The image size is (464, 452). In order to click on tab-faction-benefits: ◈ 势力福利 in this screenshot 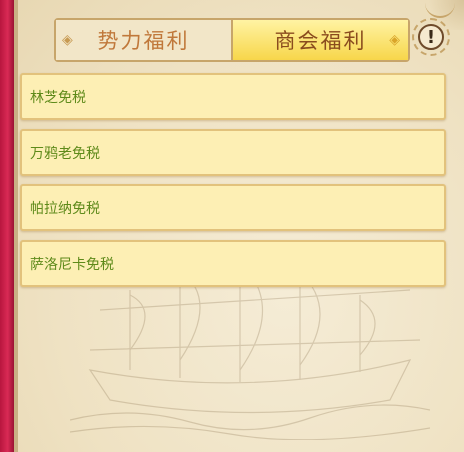, I will do `click(143, 40)`.